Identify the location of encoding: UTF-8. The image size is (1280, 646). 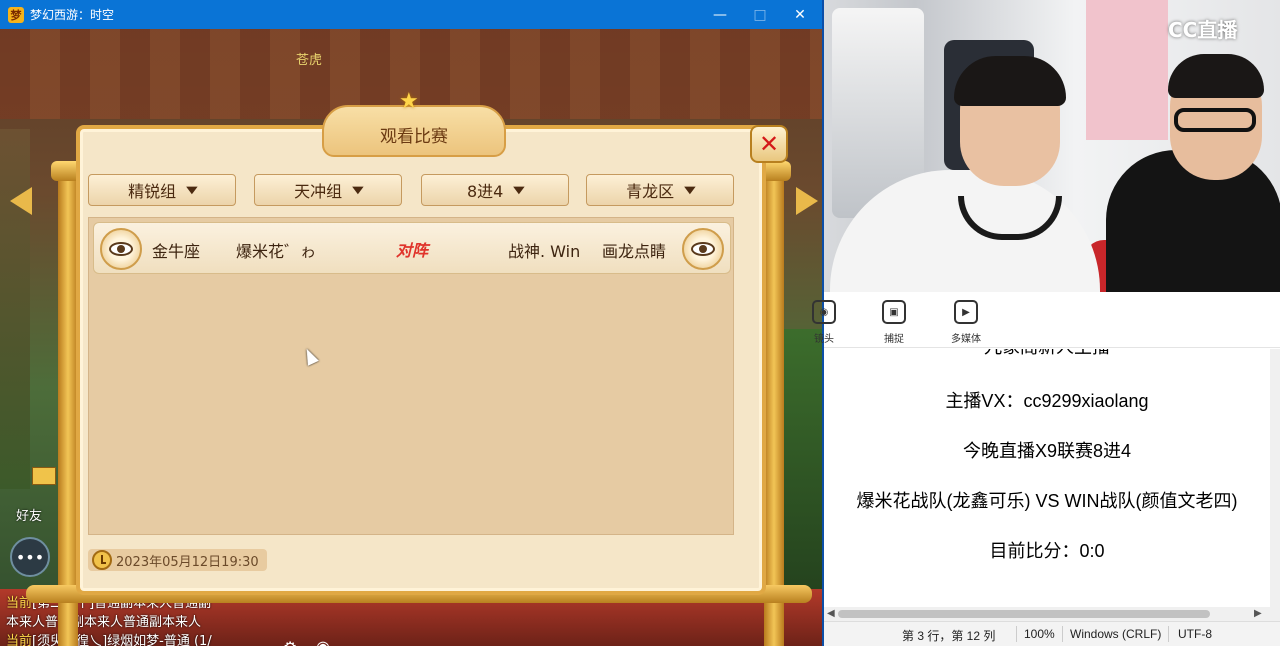
(1195, 634).